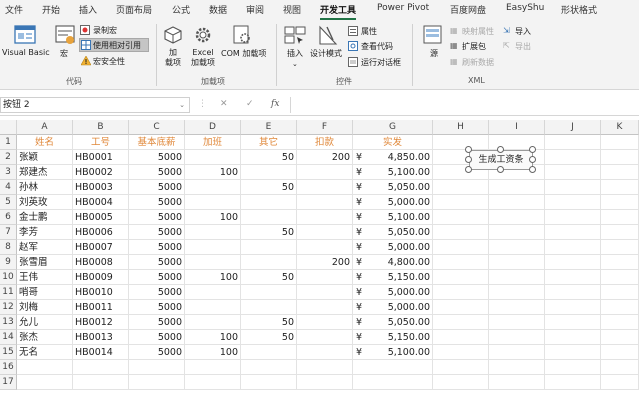 This screenshot has height=413, width=639. Describe the element at coordinates (157, 307) in the screenshot. I see `cell-c12: 5000` at that location.